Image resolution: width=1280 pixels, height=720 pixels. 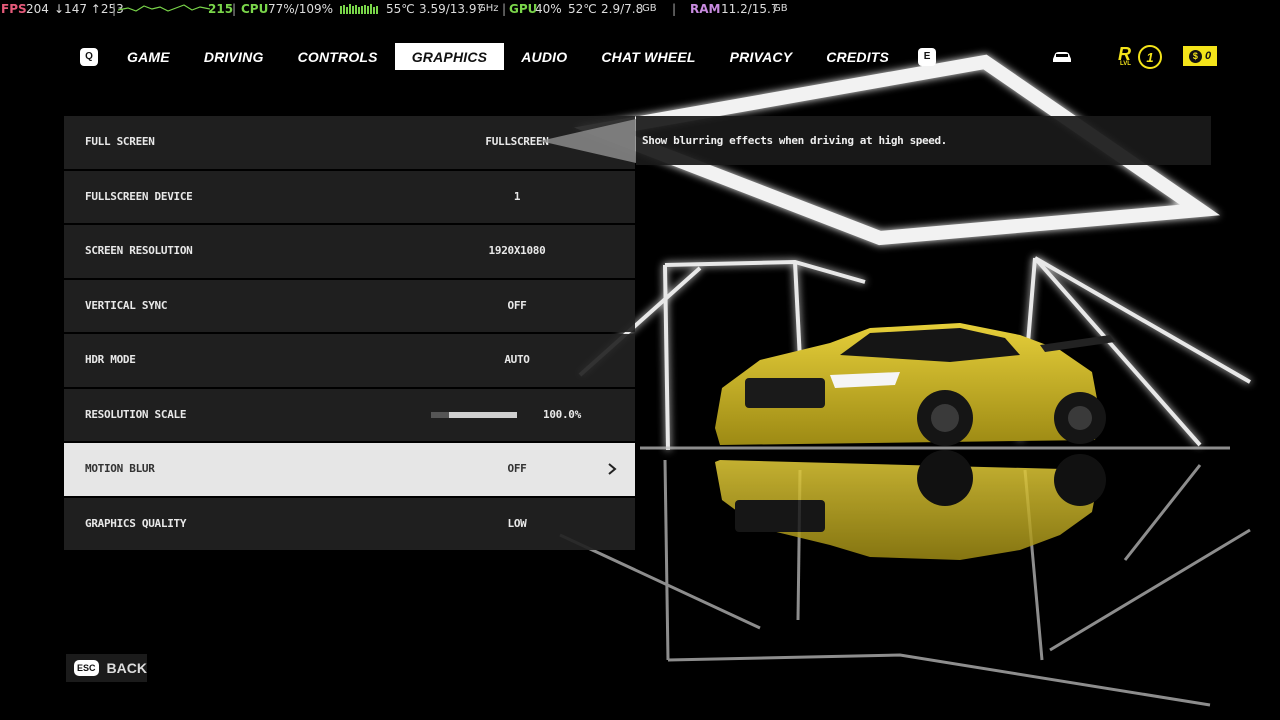 I want to click on setting-label: VERTICAL SYNC, so click(x=126, y=305).